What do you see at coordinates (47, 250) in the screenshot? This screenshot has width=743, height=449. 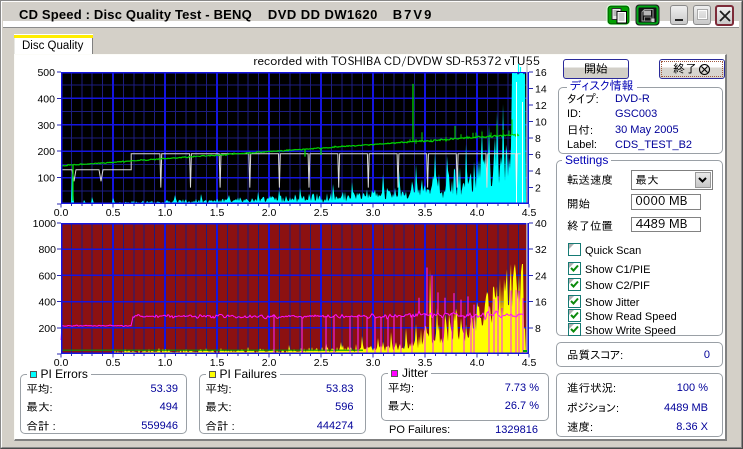 I see `svg-text: 800` at bounding box center [47, 250].